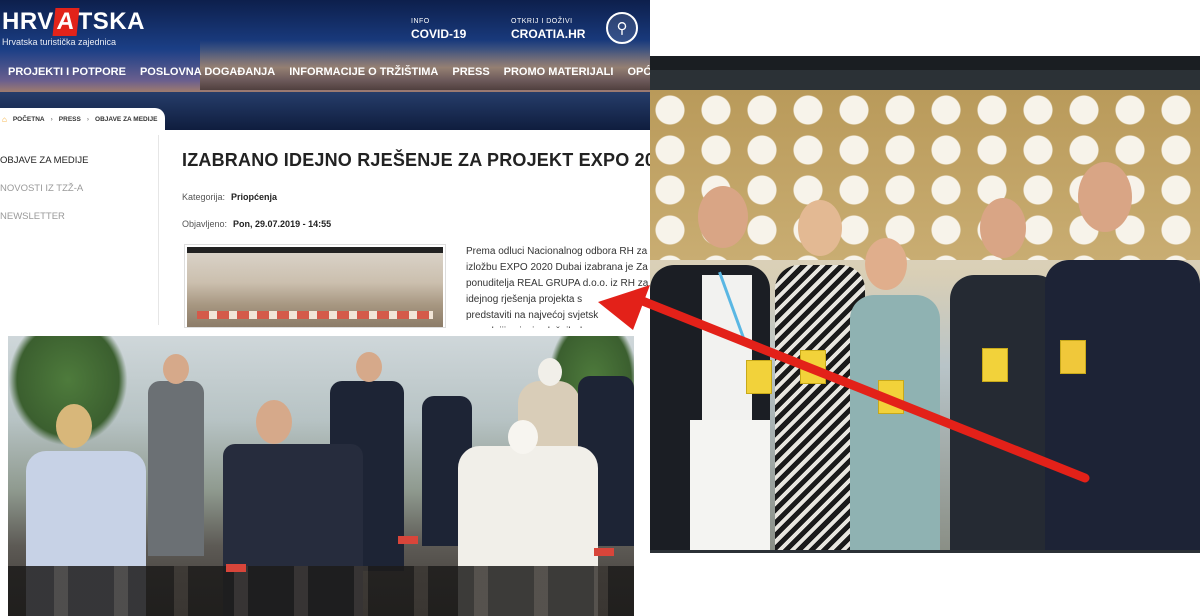 Image resolution: width=1200 pixels, height=616 pixels. Describe the element at coordinates (70, 119) in the screenshot. I see `breadcrumb-press: PRESS` at that location.